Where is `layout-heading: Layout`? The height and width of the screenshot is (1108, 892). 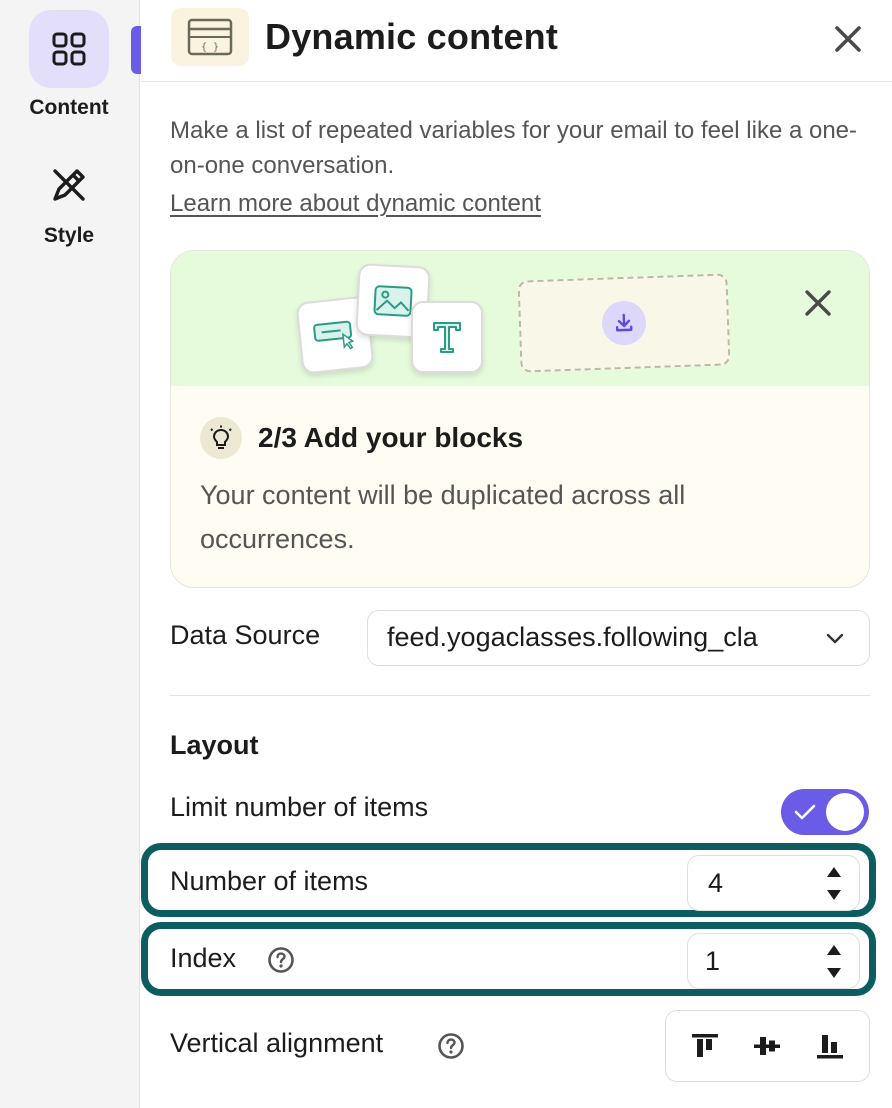 layout-heading: Layout is located at coordinates (214, 745).